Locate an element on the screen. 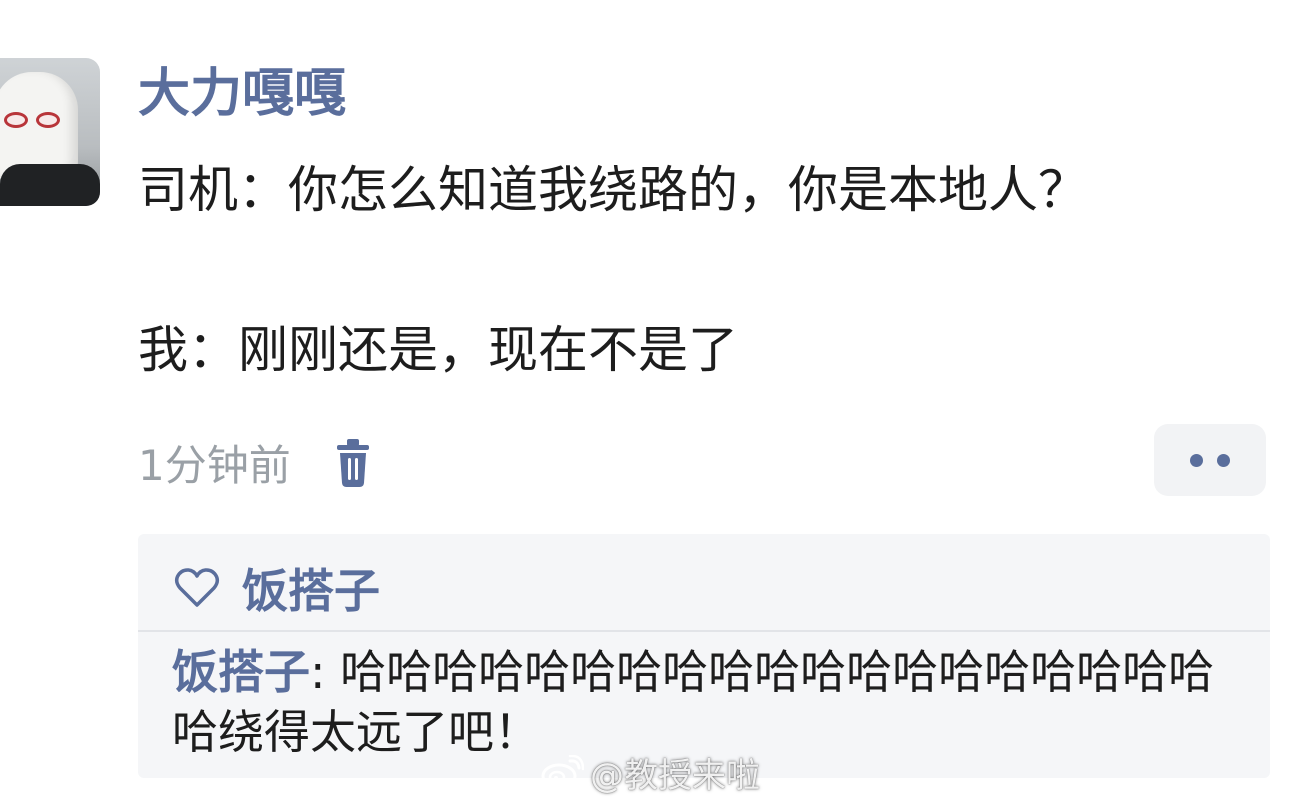 This screenshot has height=802, width=1290. weibo-logo-icon is located at coordinates (562, 772).